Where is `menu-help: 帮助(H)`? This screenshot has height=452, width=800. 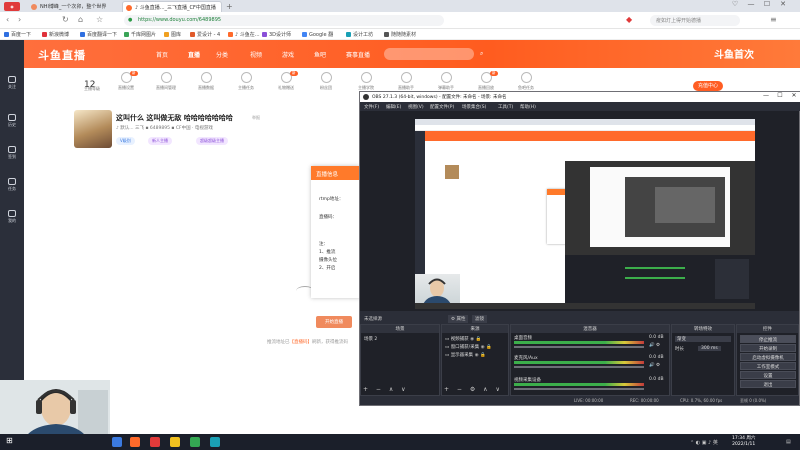
menu-help: 帮助(H) is located at coordinates (528, 107).